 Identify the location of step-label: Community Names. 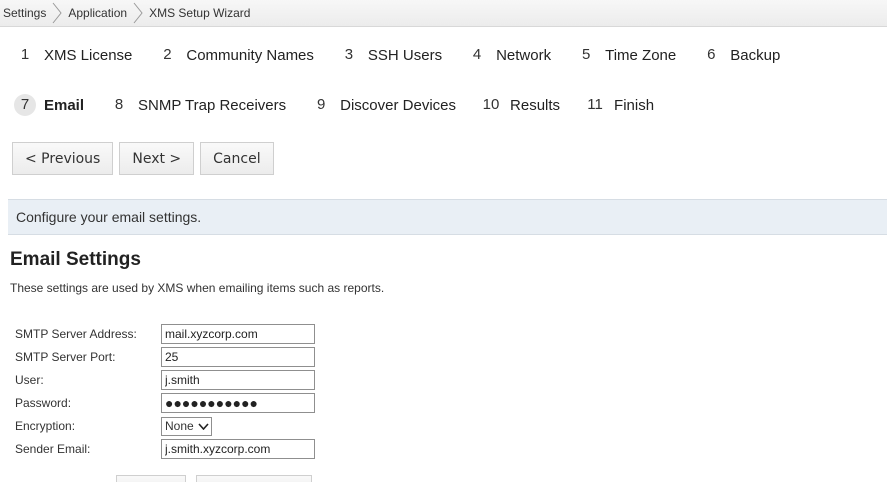
(250, 55).